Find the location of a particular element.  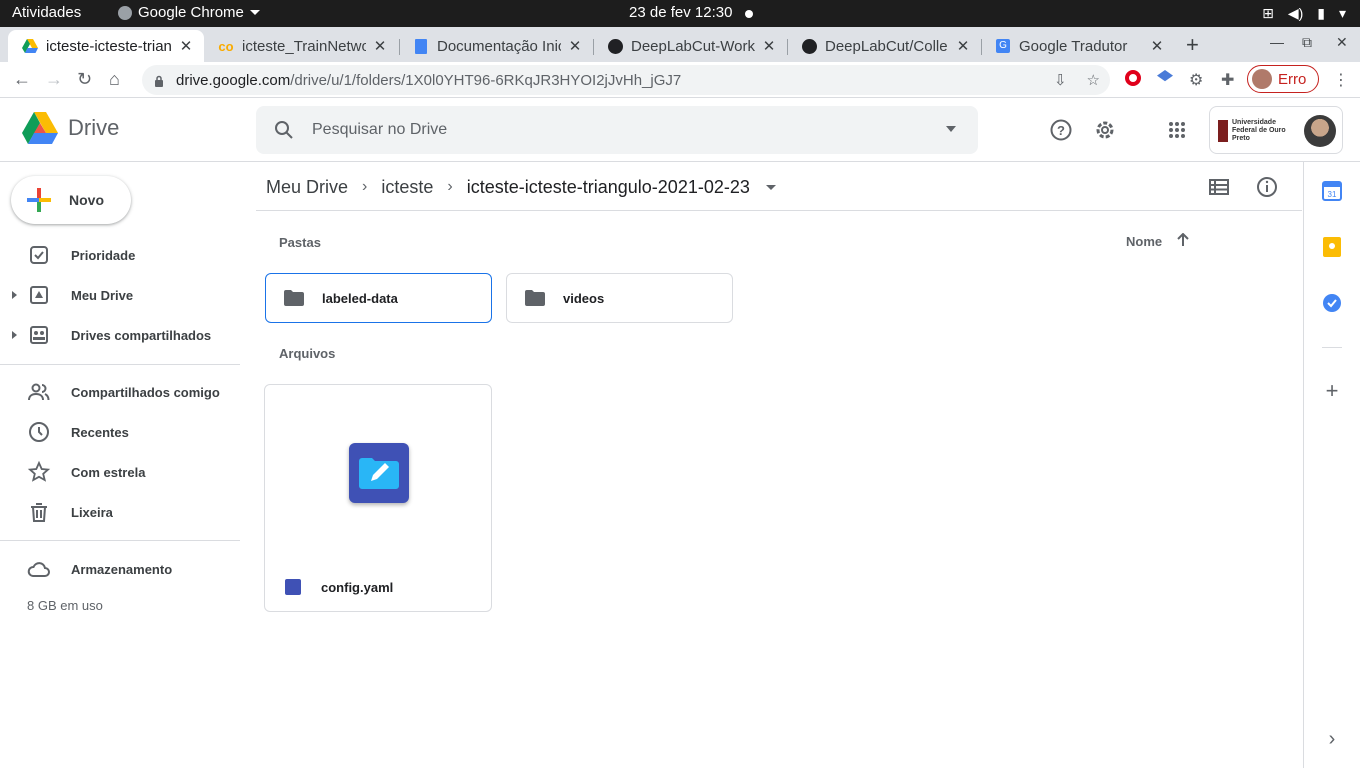

calendar-icon: 31 is located at coordinates (1332, 191).